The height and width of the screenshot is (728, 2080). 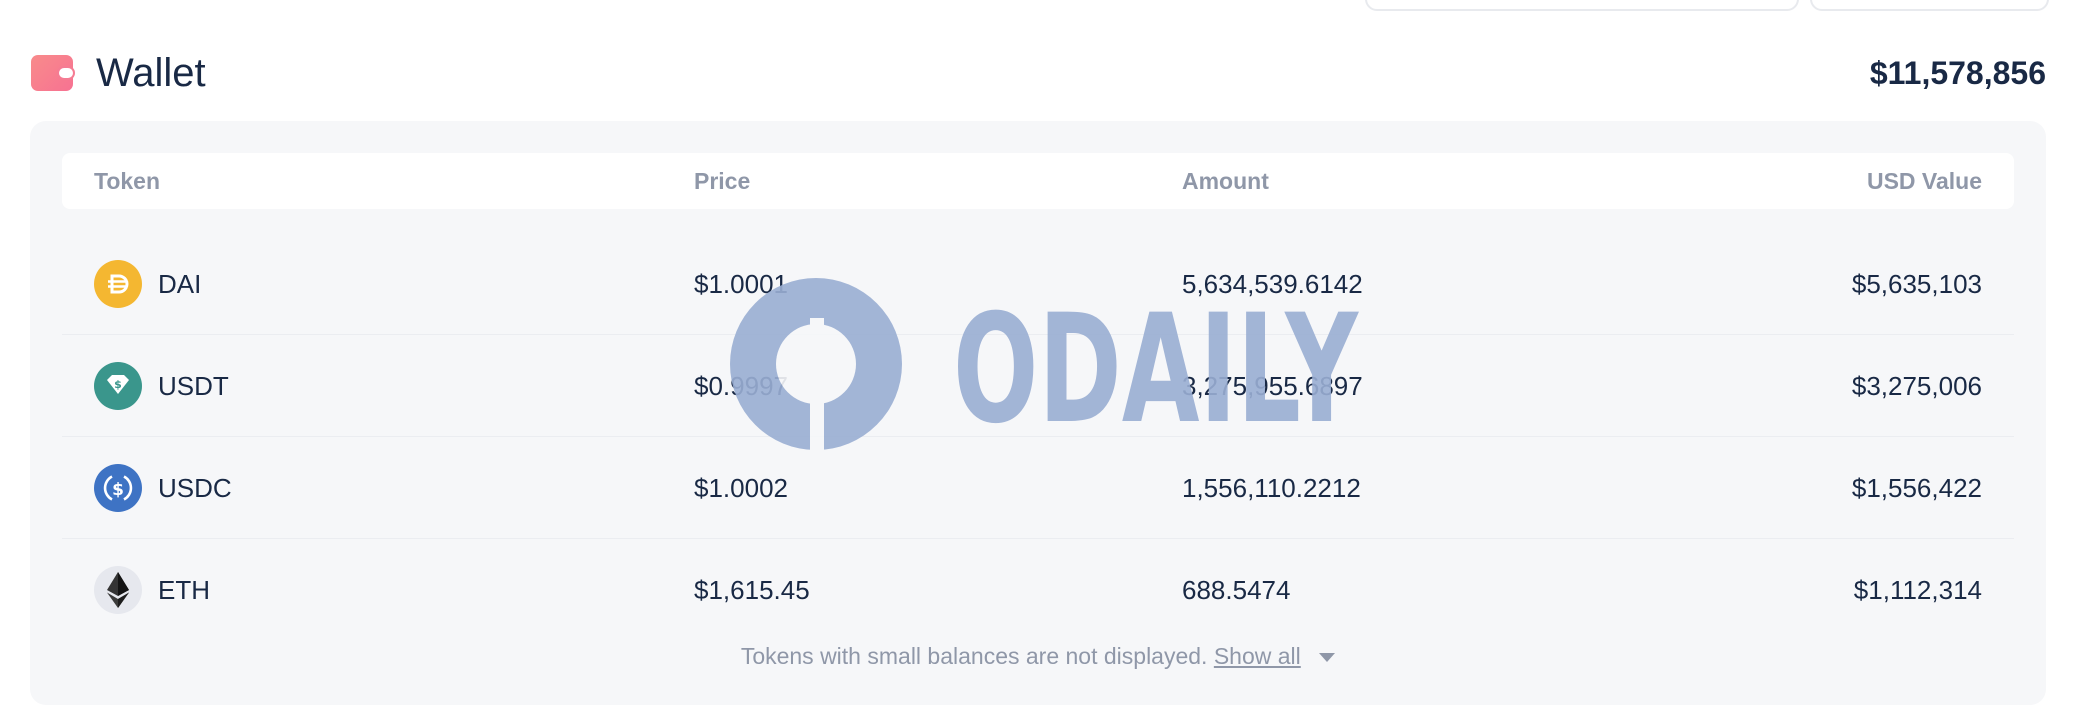 What do you see at coordinates (752, 590) in the screenshot?
I see `token-price: $1,615.45` at bounding box center [752, 590].